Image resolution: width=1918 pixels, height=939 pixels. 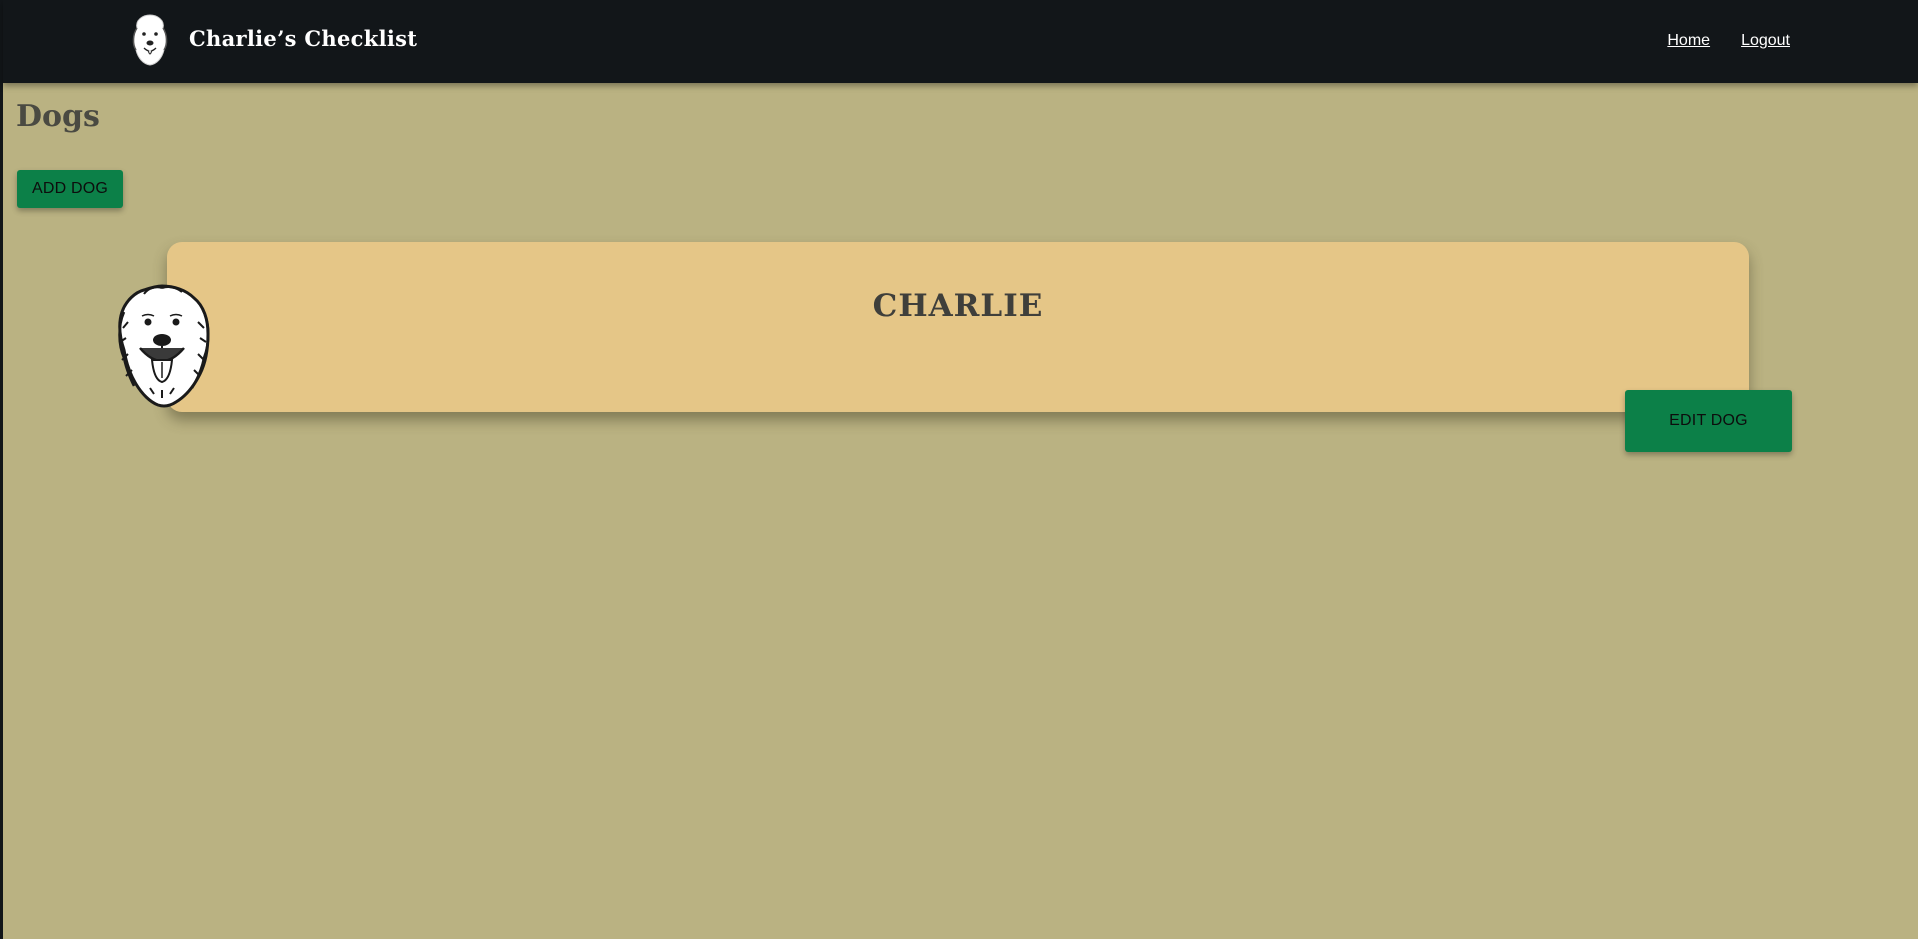 What do you see at coordinates (150, 40) in the screenshot?
I see `golden-retriever-logo-icon` at bounding box center [150, 40].